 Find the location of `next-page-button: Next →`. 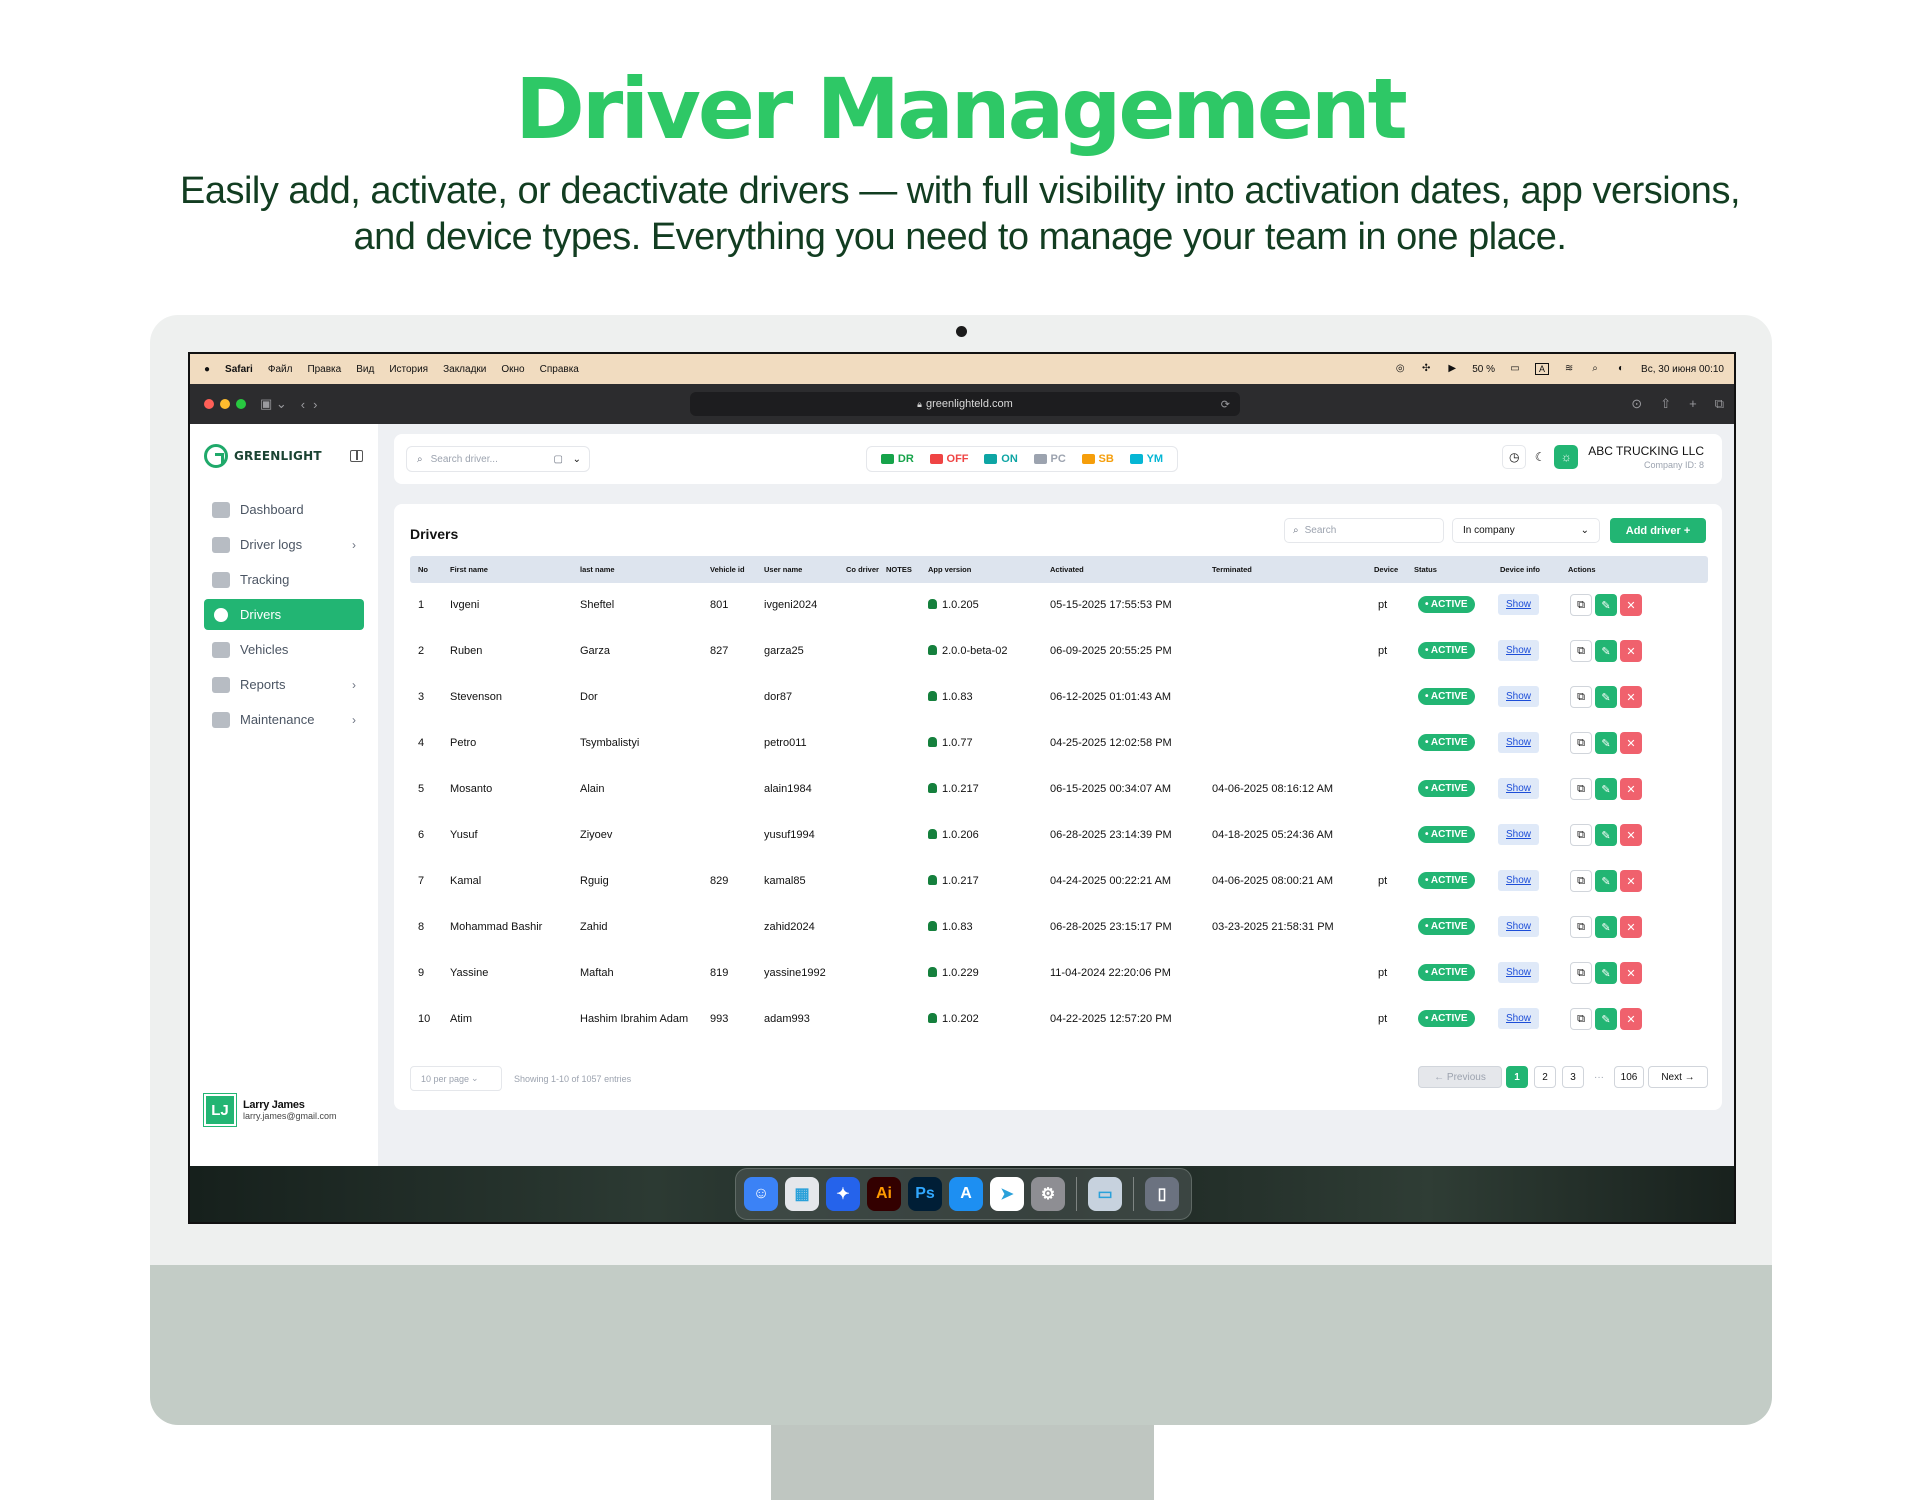

next-page-button: Next → is located at coordinates (1678, 1077).